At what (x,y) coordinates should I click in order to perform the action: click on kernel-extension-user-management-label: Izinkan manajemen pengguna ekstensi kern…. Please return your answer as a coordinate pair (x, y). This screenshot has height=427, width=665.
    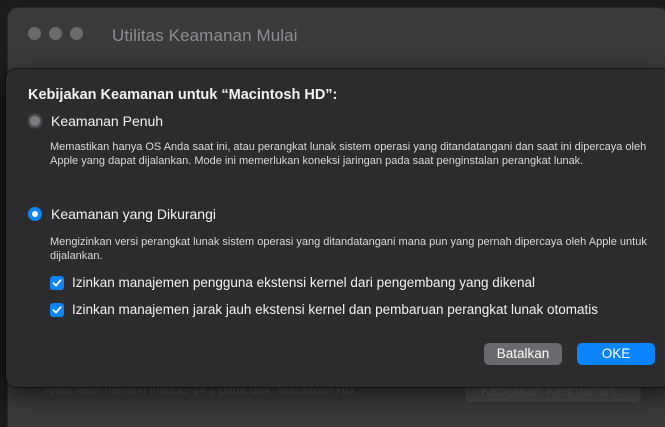
    Looking at the image, I should click on (303, 282).